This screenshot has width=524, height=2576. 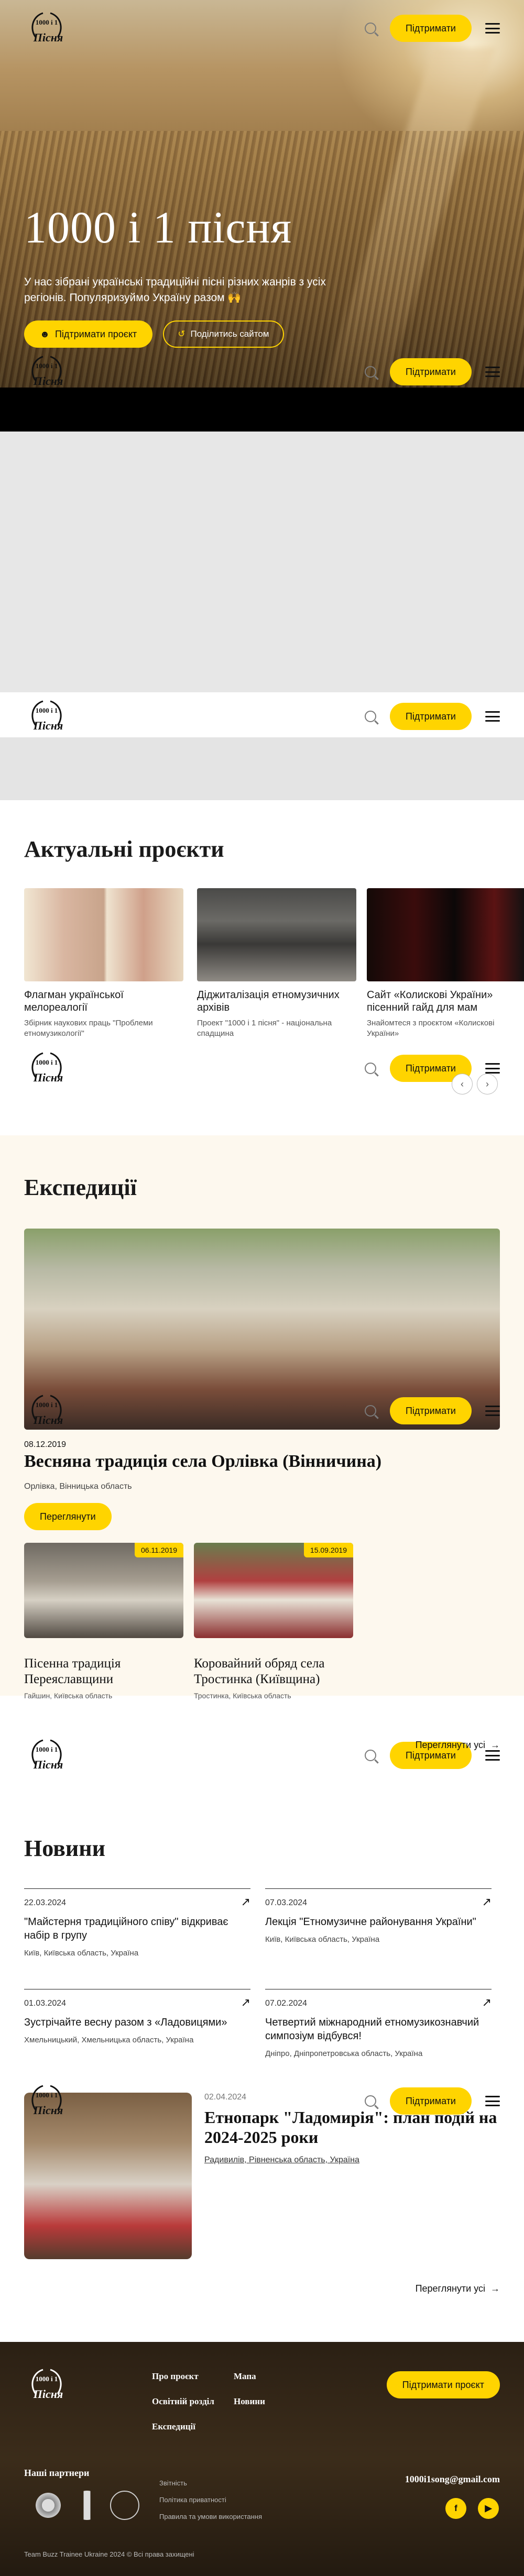 I want to click on partners-title: Наші партнери, so click(x=57, y=2473).